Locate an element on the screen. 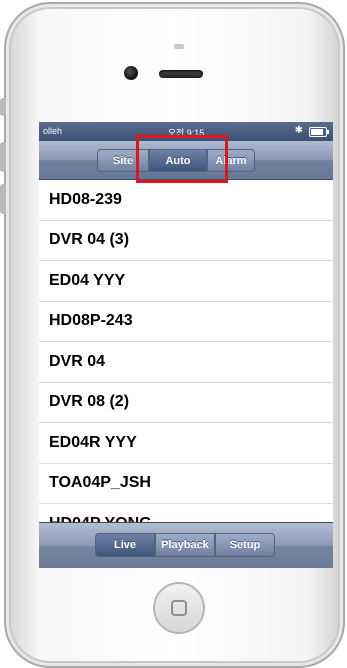  battery-icon is located at coordinates (319, 132).